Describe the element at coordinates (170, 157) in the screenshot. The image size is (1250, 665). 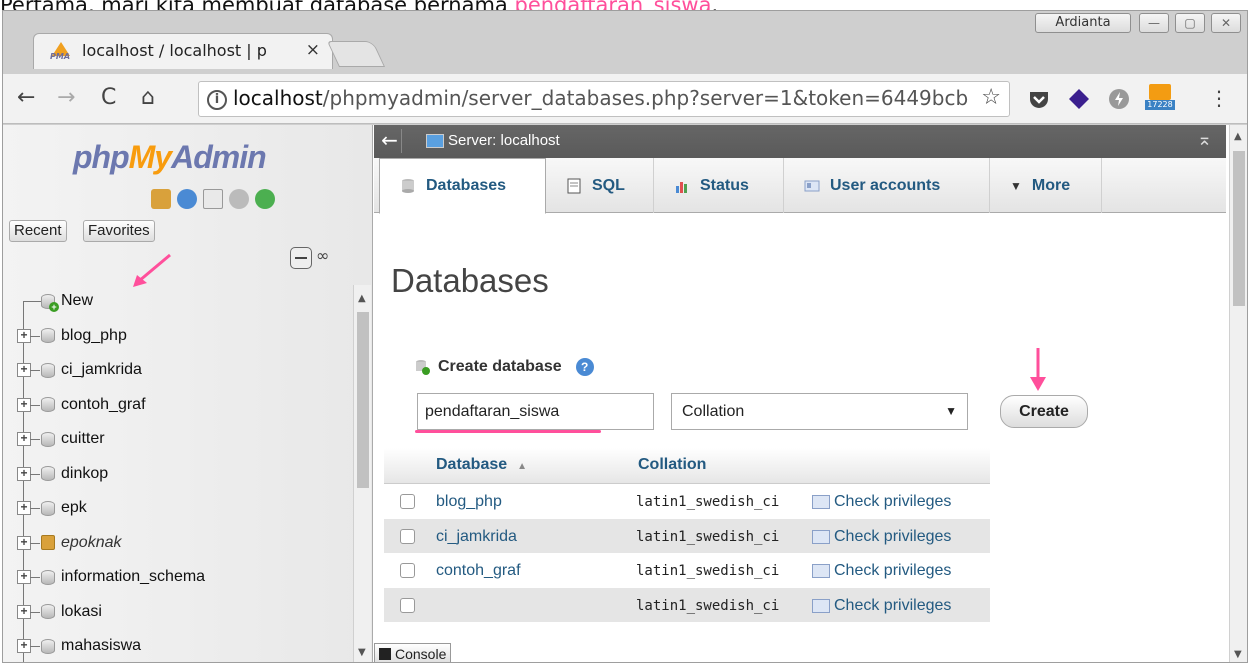
I see `phpmyadmin-logo: phpMyAdmin` at that location.